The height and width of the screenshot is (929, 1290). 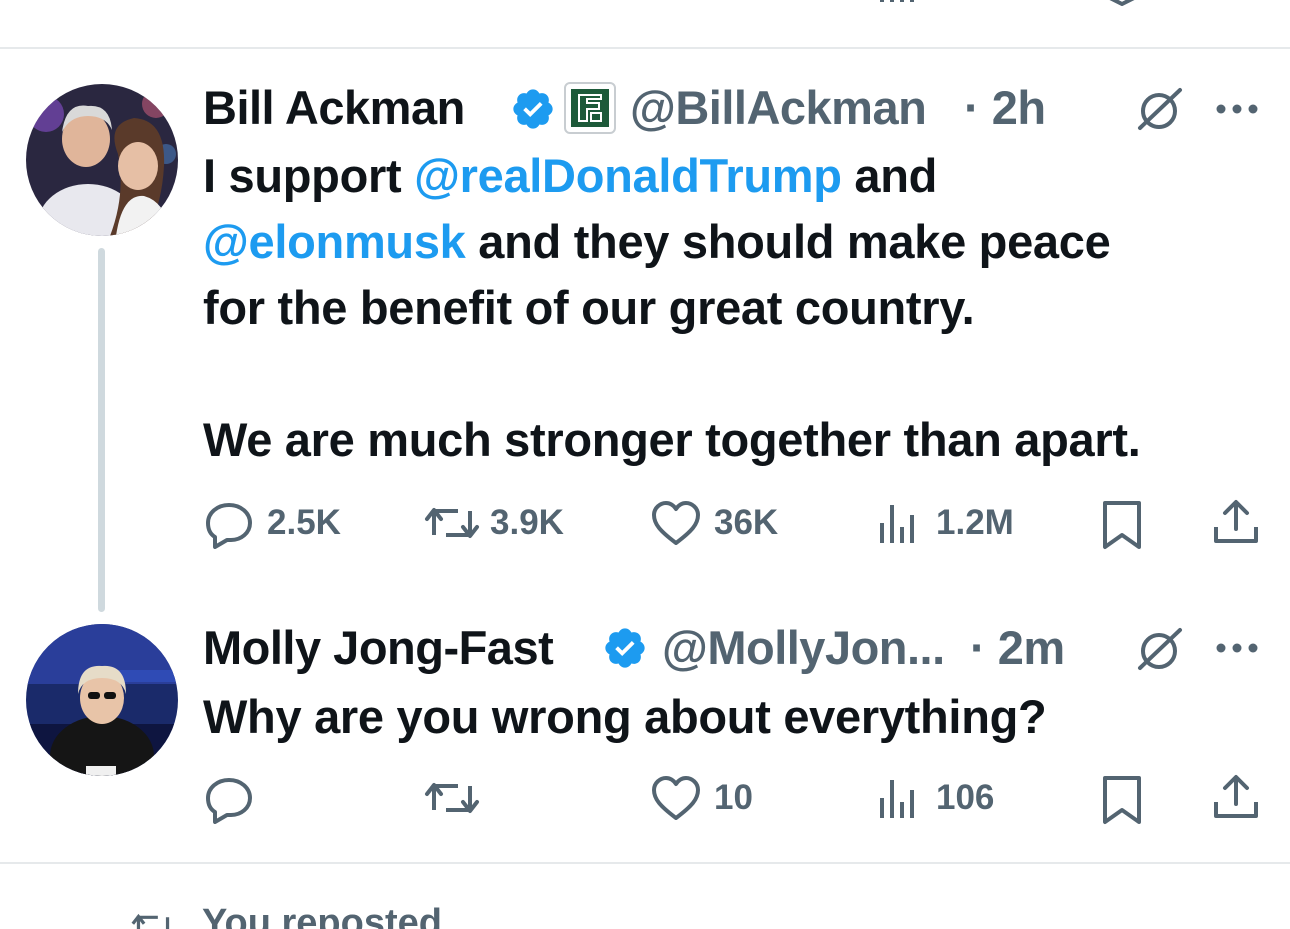 I want to click on tweet2-text: Why are you wrong about everything?, so click(x=625, y=716).